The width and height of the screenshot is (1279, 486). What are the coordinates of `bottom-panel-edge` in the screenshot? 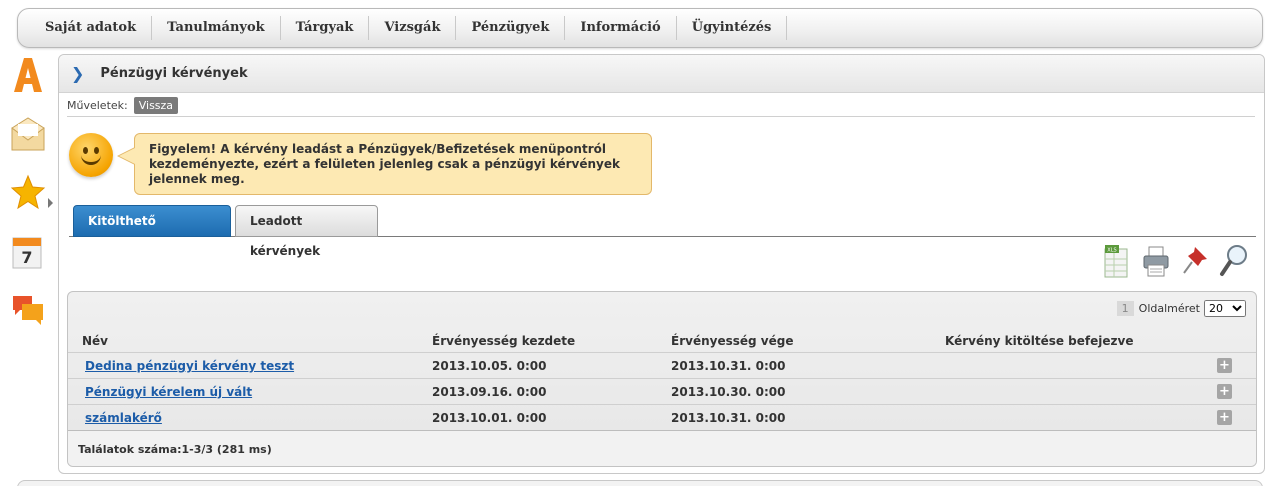 It's located at (640, 483).